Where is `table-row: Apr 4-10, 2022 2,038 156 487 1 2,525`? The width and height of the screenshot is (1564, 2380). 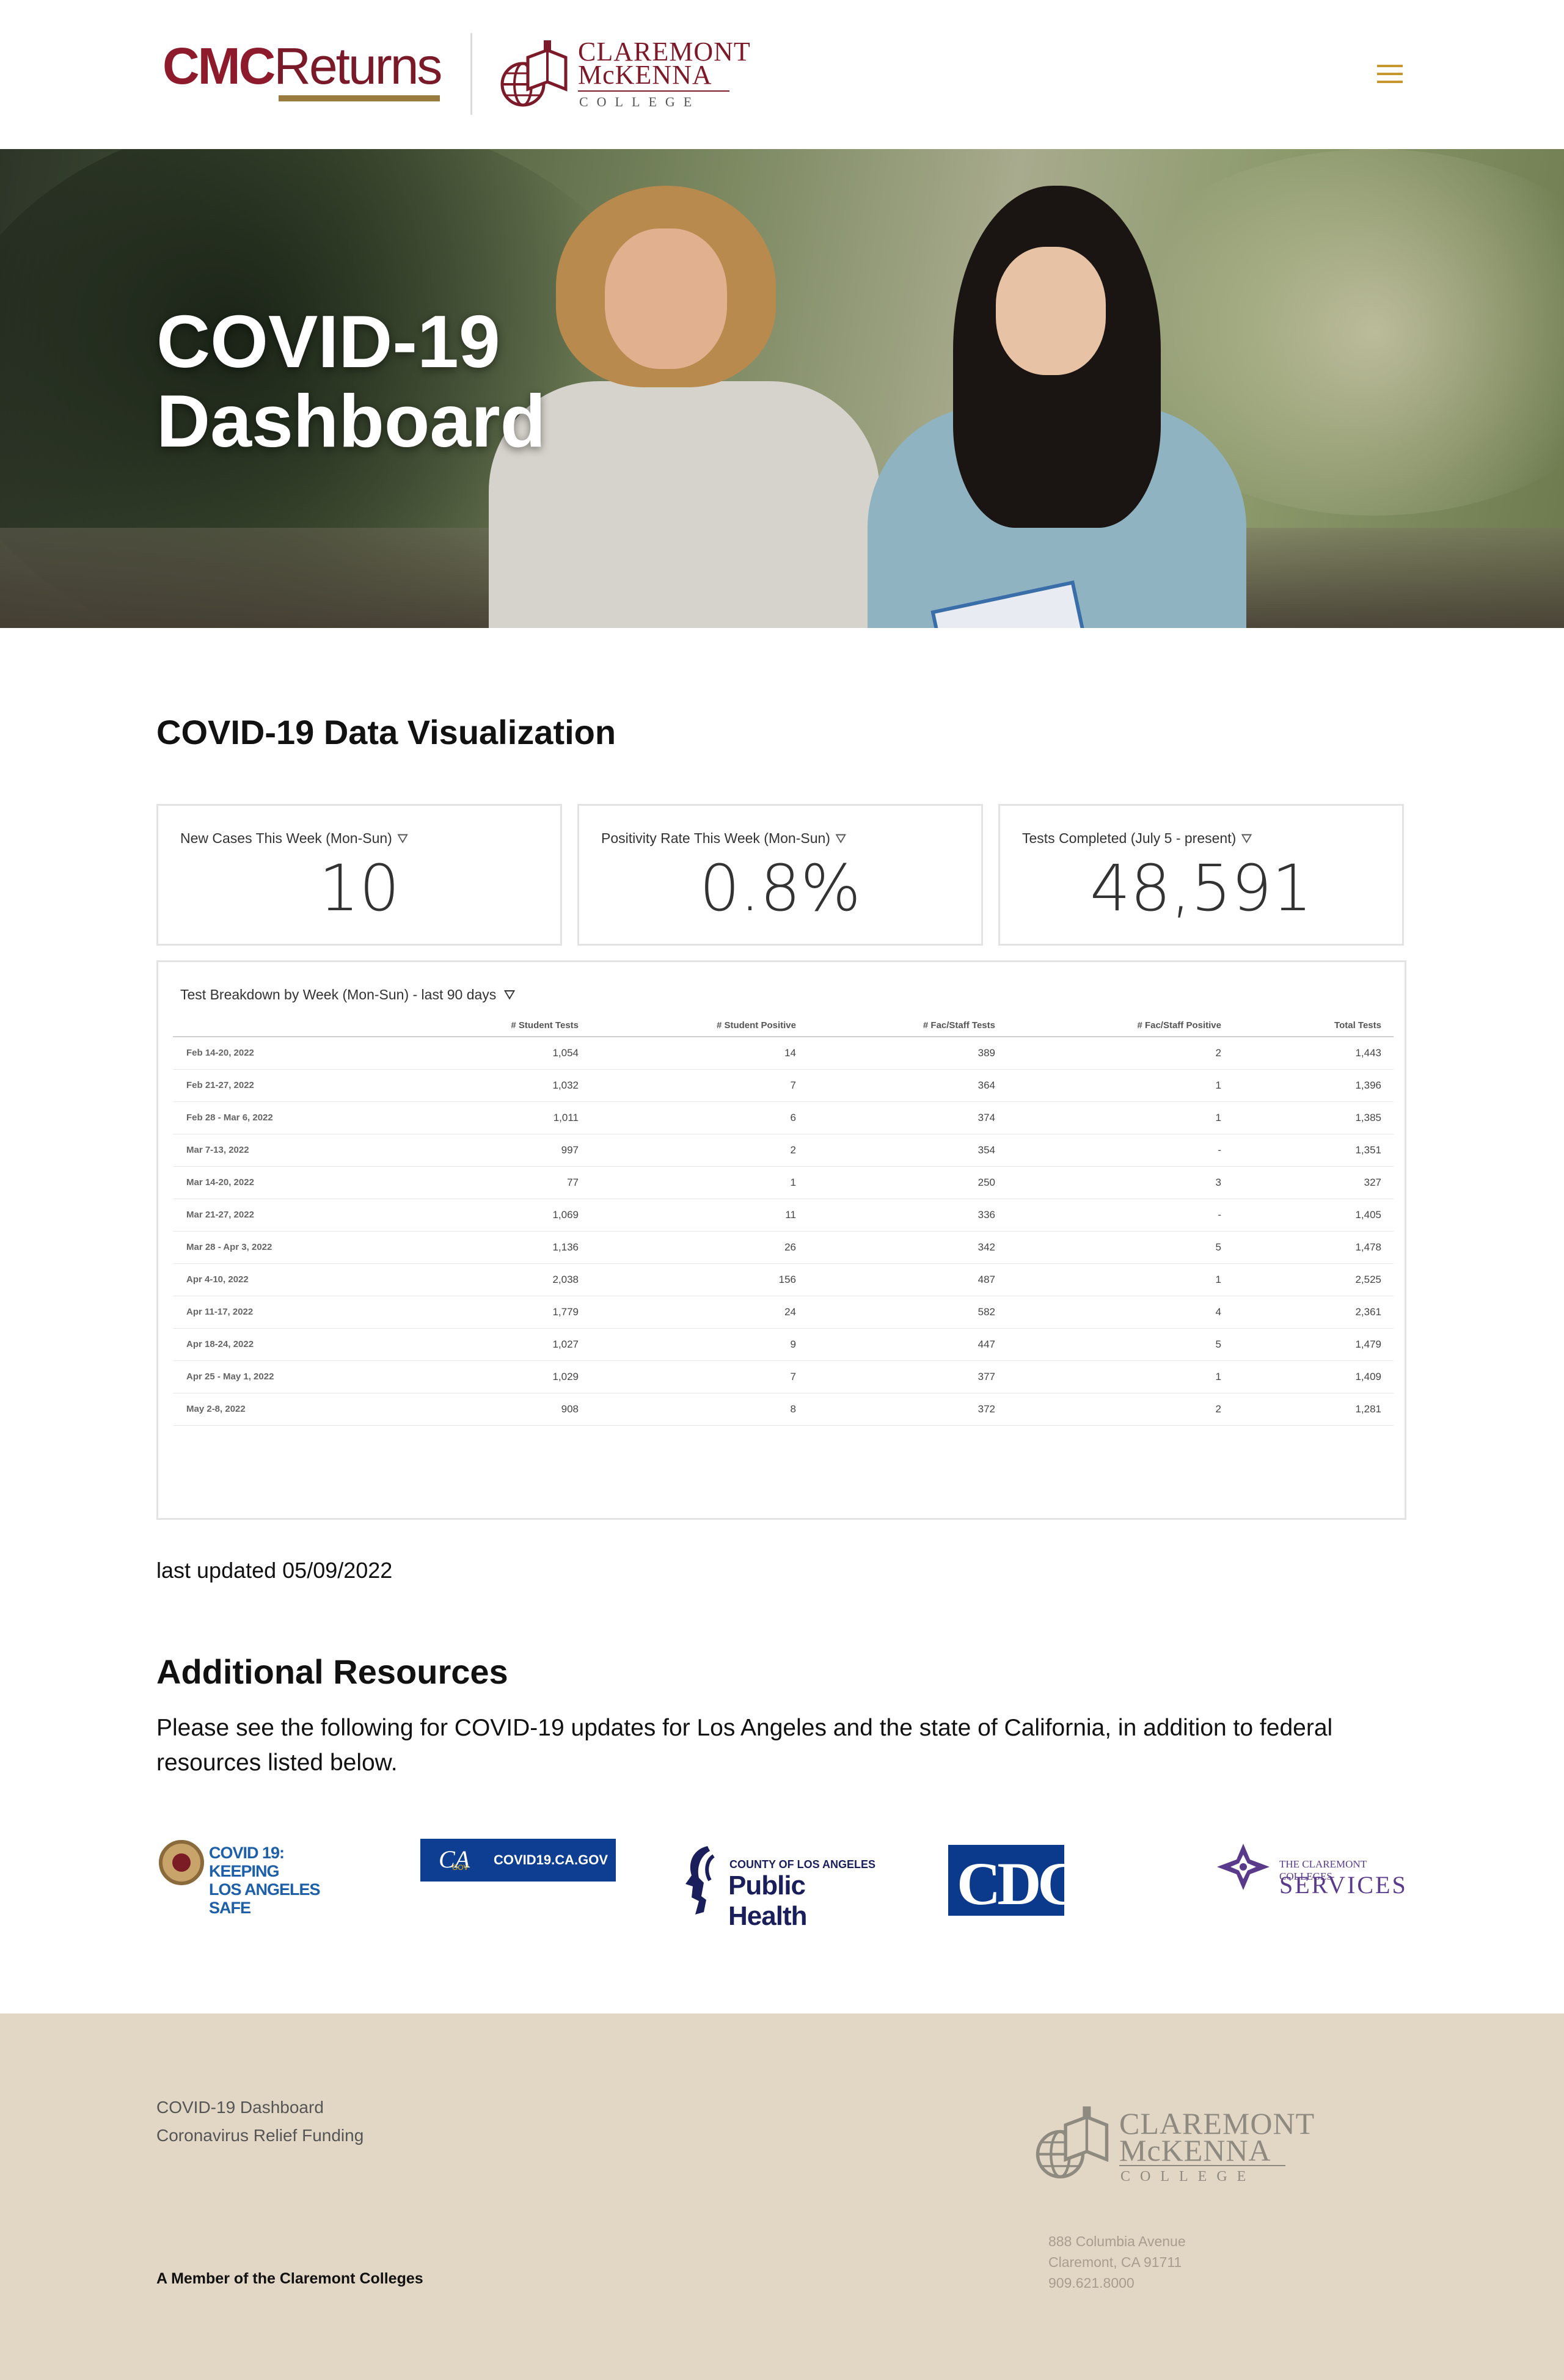
table-row: Apr 4-10, 2022 2,038 156 487 1 2,525 is located at coordinates (783, 1279).